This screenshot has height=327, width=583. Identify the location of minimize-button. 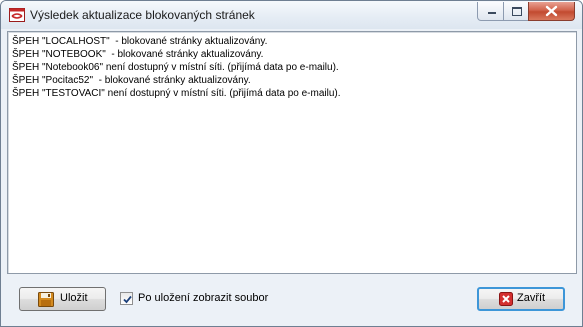
(490, 11).